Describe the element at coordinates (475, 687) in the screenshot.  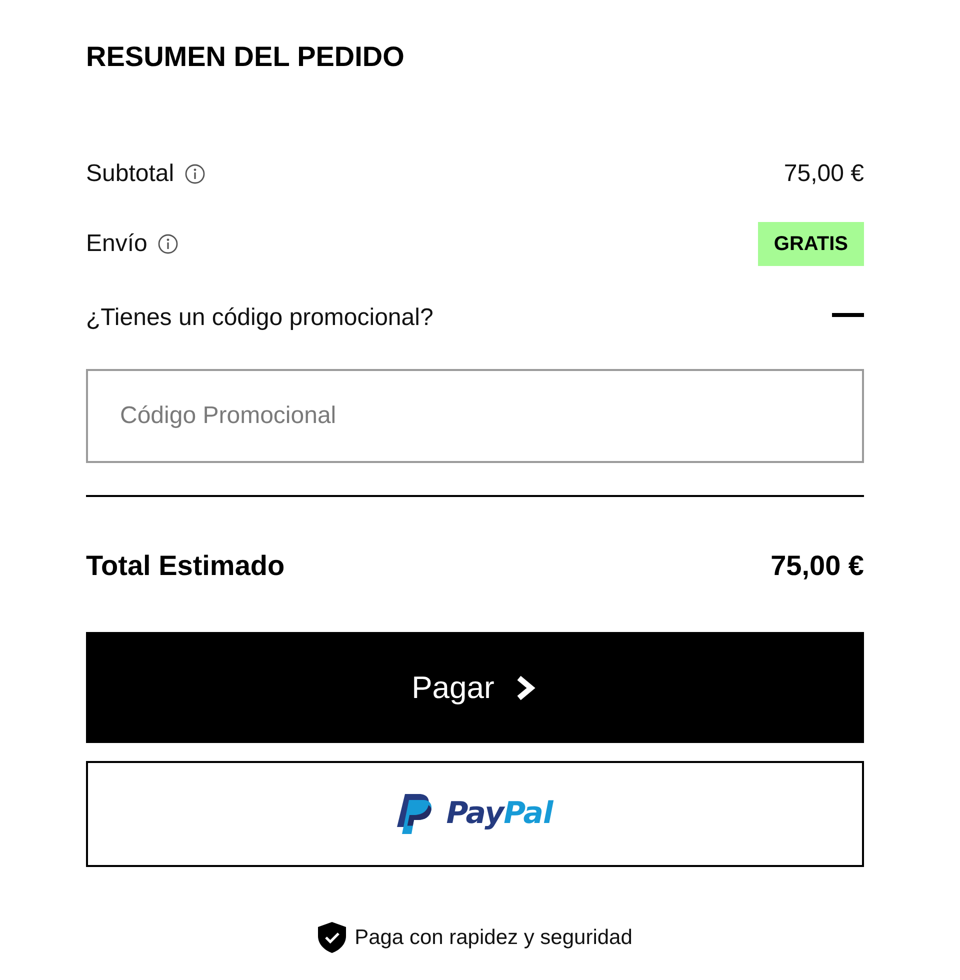
I see `pay-button: Pagar` at that location.